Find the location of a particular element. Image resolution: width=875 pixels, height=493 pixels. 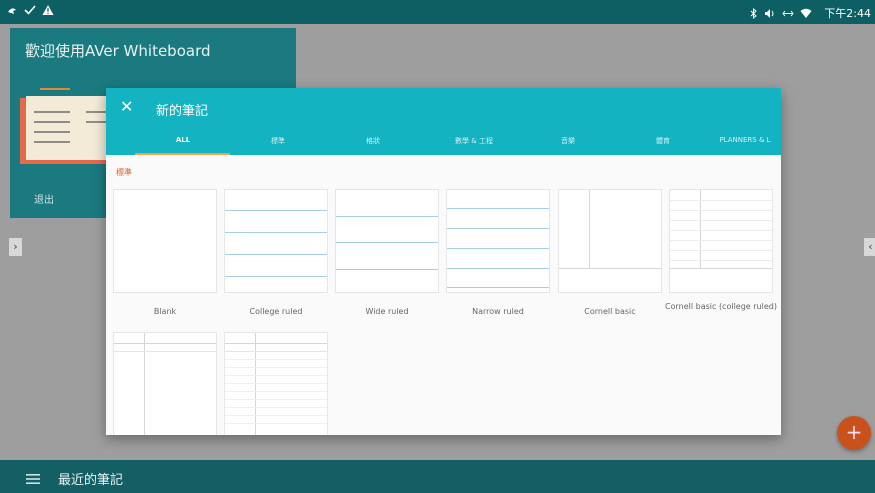

template-label: Blank is located at coordinates (165, 311).